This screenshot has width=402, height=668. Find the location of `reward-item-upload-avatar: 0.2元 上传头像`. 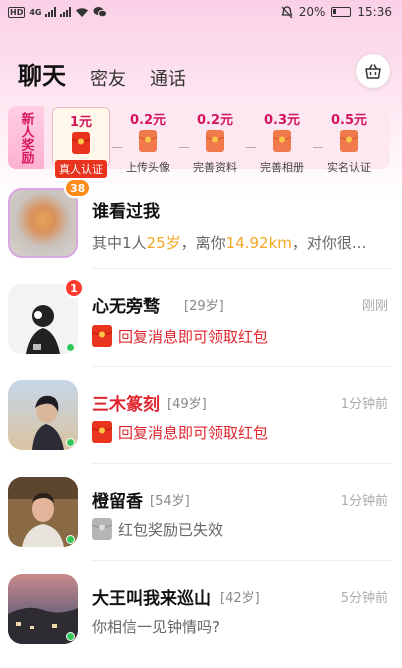

reward-item-upload-avatar: 0.2元 上传头像 is located at coordinates (148, 140).